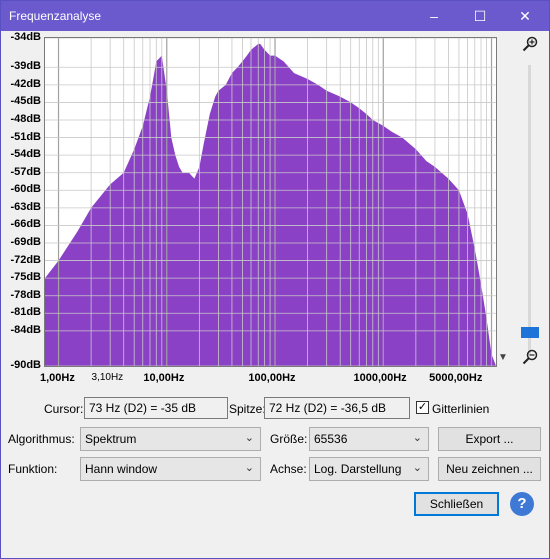 Image resolution: width=550 pixels, height=559 pixels. I want to click on algorithm-label: Algorithmus:, so click(41, 439).